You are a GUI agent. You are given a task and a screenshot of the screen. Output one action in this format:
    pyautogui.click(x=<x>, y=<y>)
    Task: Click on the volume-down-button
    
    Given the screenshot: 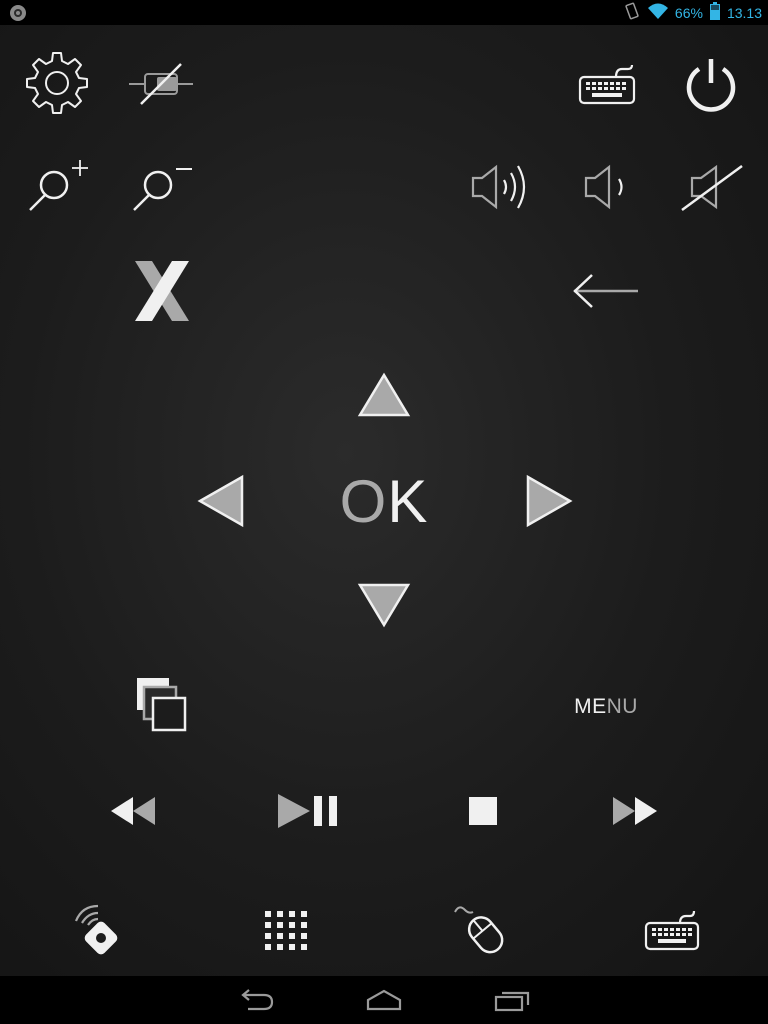 What is the action you would take?
    pyautogui.click(x=608, y=187)
    